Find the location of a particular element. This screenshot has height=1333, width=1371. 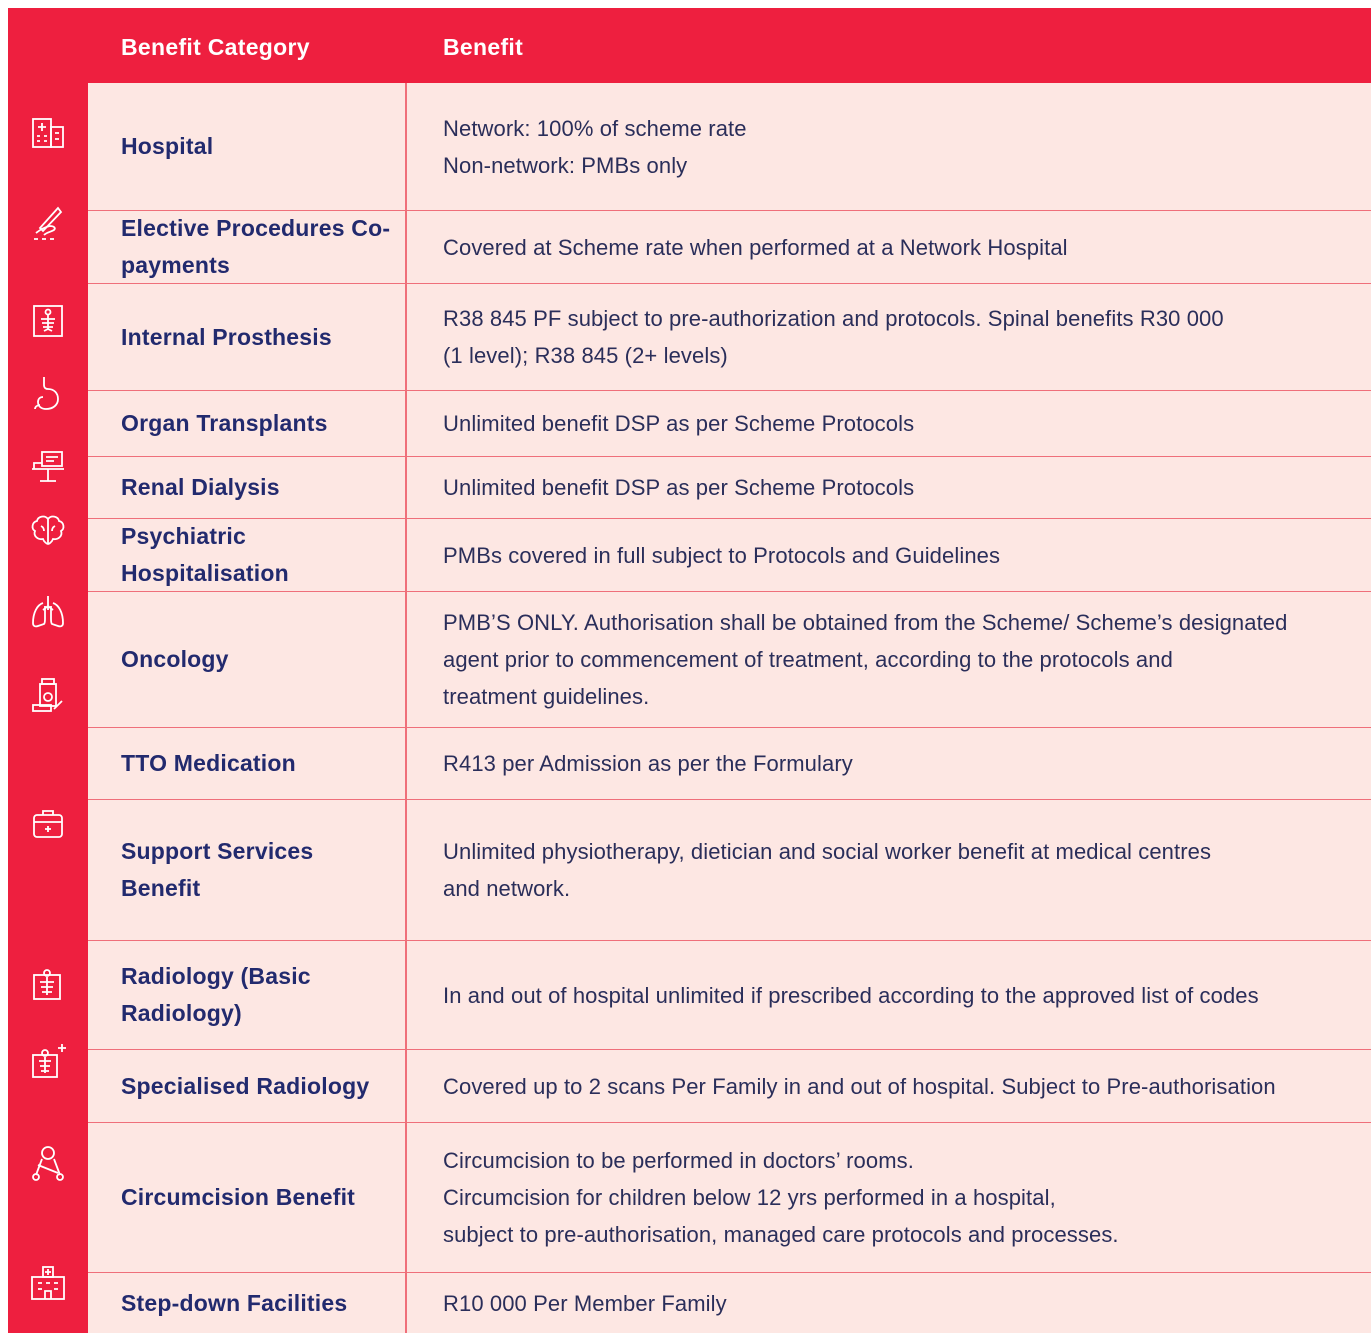

scalpel-hand-icon is located at coordinates (48, 223).